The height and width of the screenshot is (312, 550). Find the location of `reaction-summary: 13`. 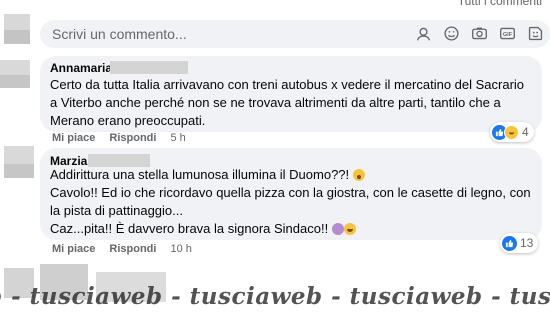

reaction-summary: 13 is located at coordinates (519, 243).